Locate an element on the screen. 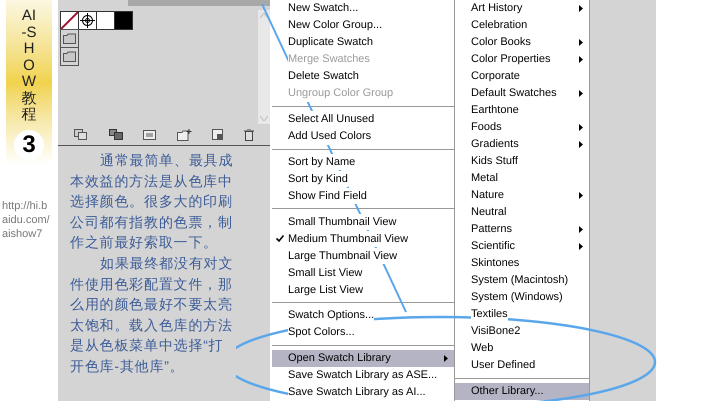 This screenshot has height=401, width=701. blog-url: http://hi.b aidu.com/ aishow7 is located at coordinates (26, 220).